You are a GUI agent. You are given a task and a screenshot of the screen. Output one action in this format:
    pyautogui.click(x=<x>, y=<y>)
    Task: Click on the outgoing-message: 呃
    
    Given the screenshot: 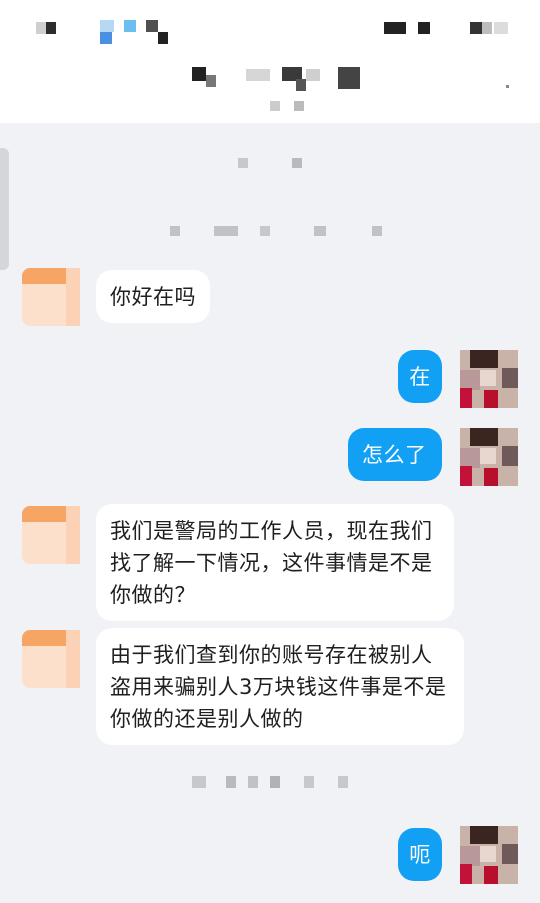 What is the action you would take?
    pyautogui.click(x=420, y=854)
    